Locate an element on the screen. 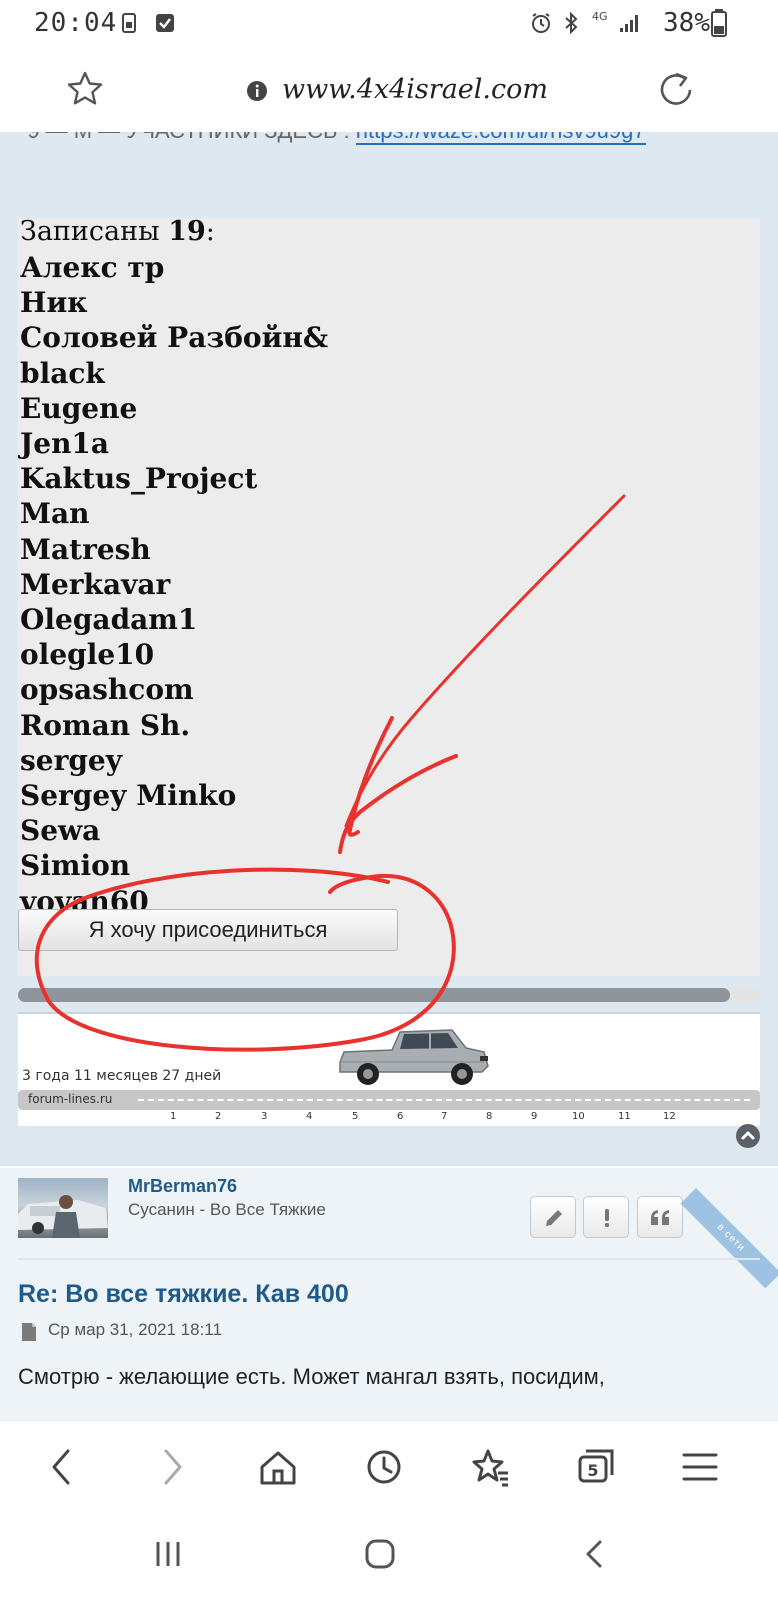 The height and width of the screenshot is (1600, 778). banner-timeline: forum-lines.ru is located at coordinates (389, 1100).